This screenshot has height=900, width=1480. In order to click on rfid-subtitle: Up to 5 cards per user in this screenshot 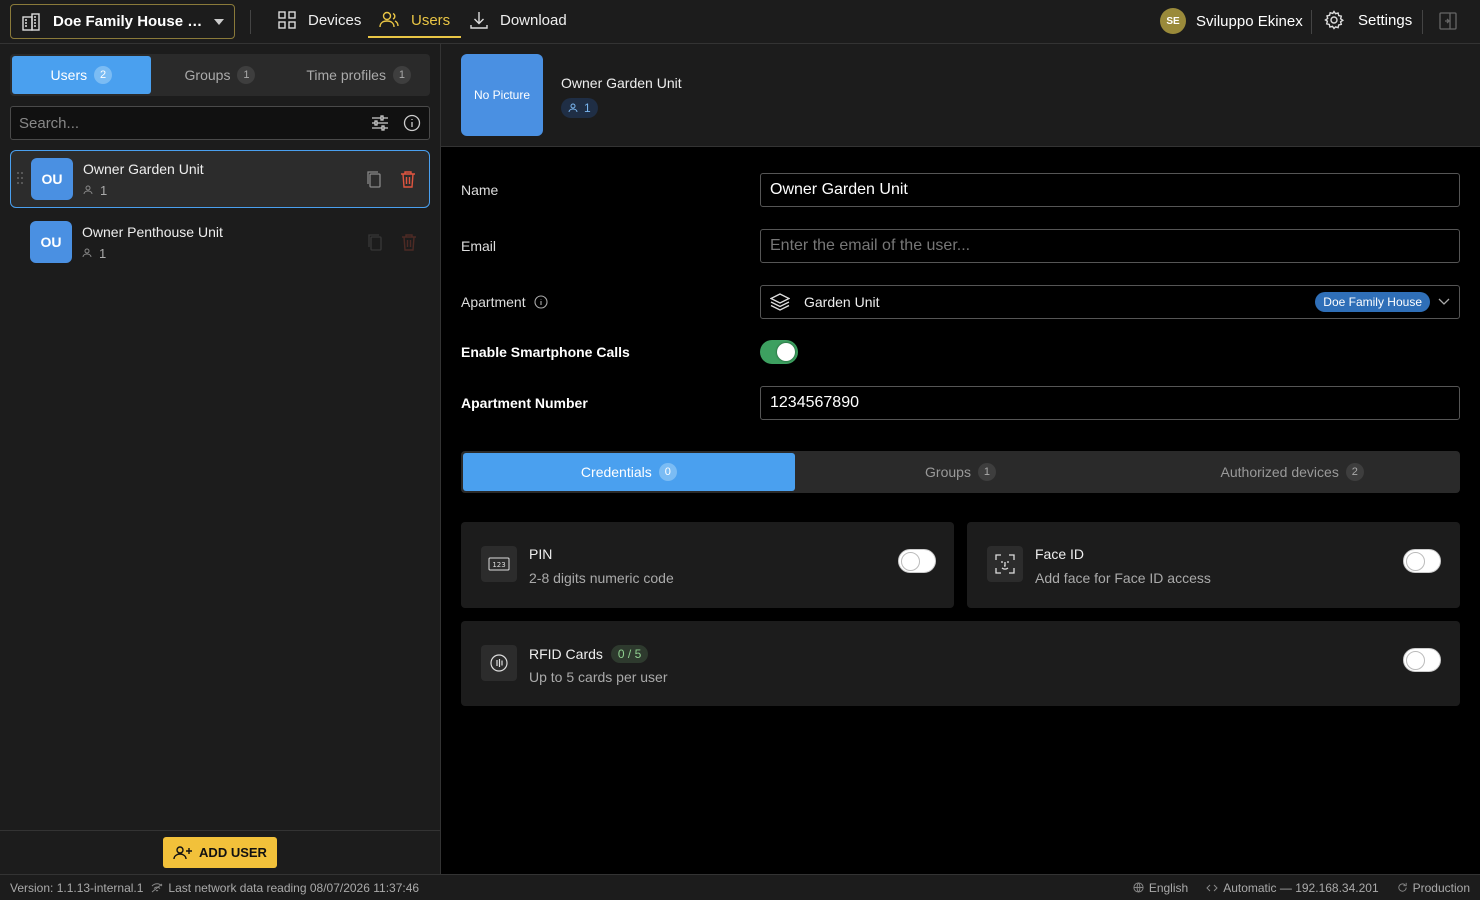, I will do `click(598, 677)`.